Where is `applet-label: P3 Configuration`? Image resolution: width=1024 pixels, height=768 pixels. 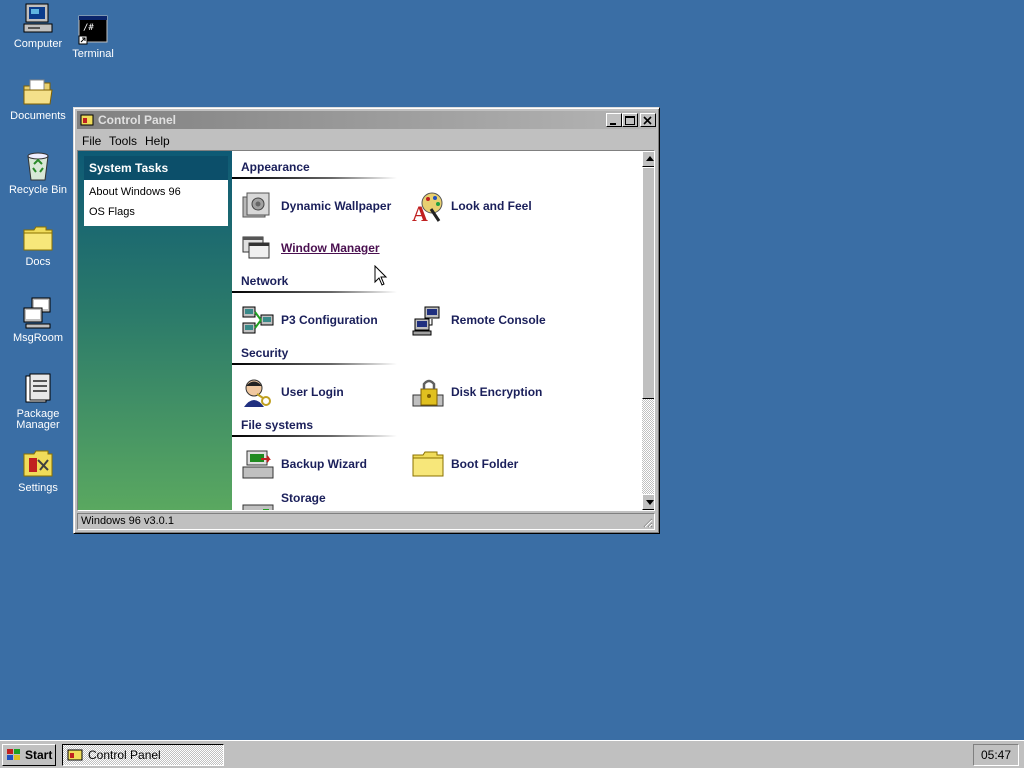
applet-label: P3 Configuration is located at coordinates (329, 320).